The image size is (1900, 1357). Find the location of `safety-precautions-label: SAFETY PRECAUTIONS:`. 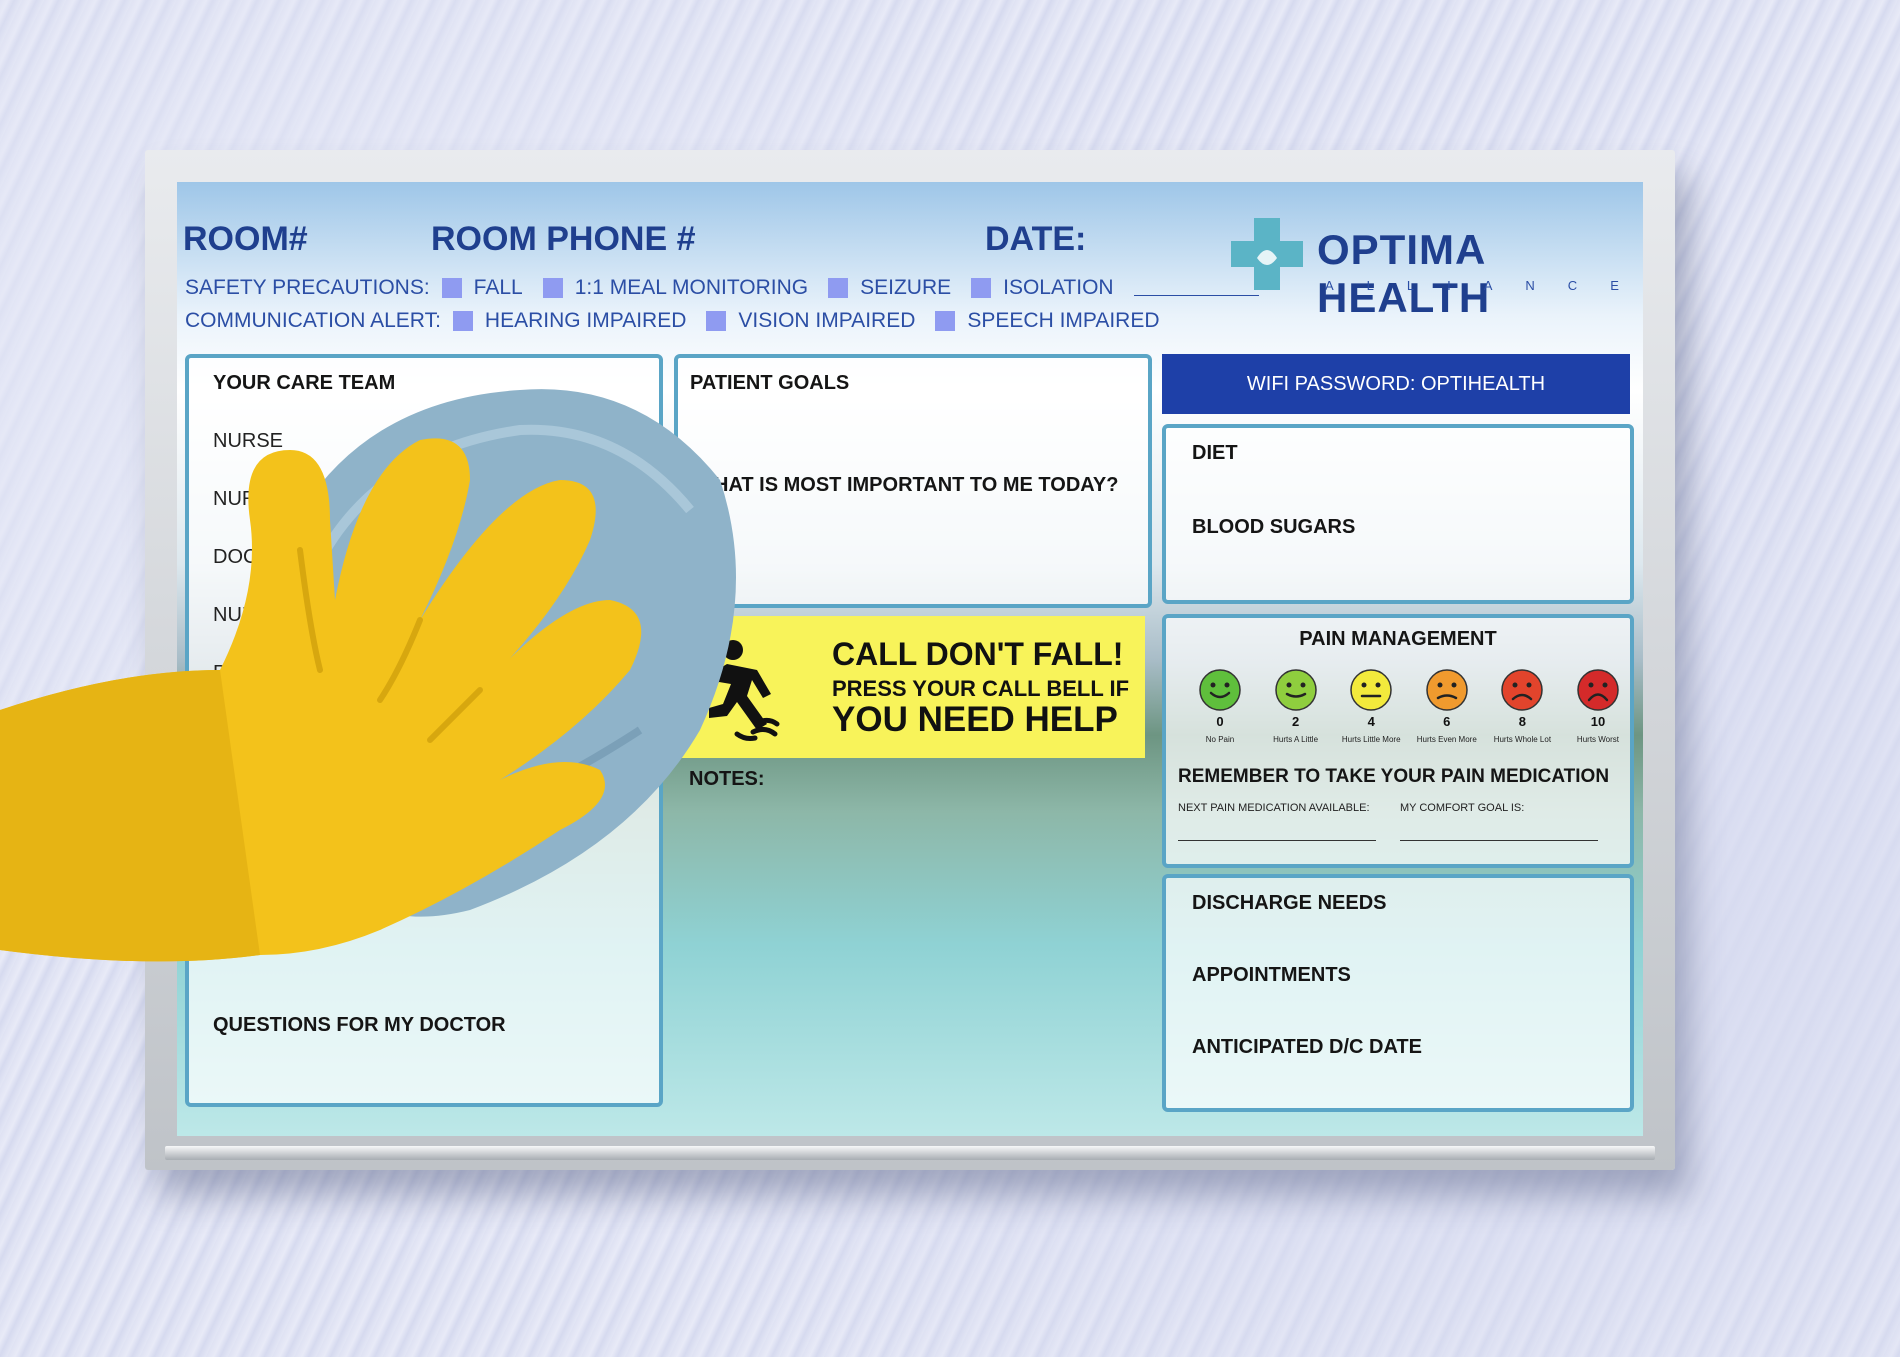

safety-precautions-label: SAFETY PRECAUTIONS: is located at coordinates (307, 287).